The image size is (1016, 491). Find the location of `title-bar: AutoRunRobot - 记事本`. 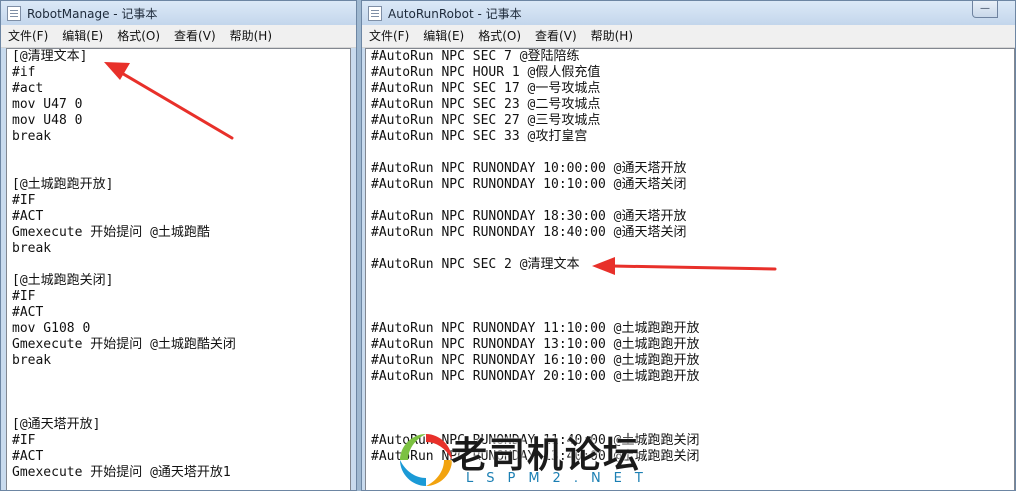

title-bar: AutoRunRobot - 记事本 is located at coordinates (688, 13).